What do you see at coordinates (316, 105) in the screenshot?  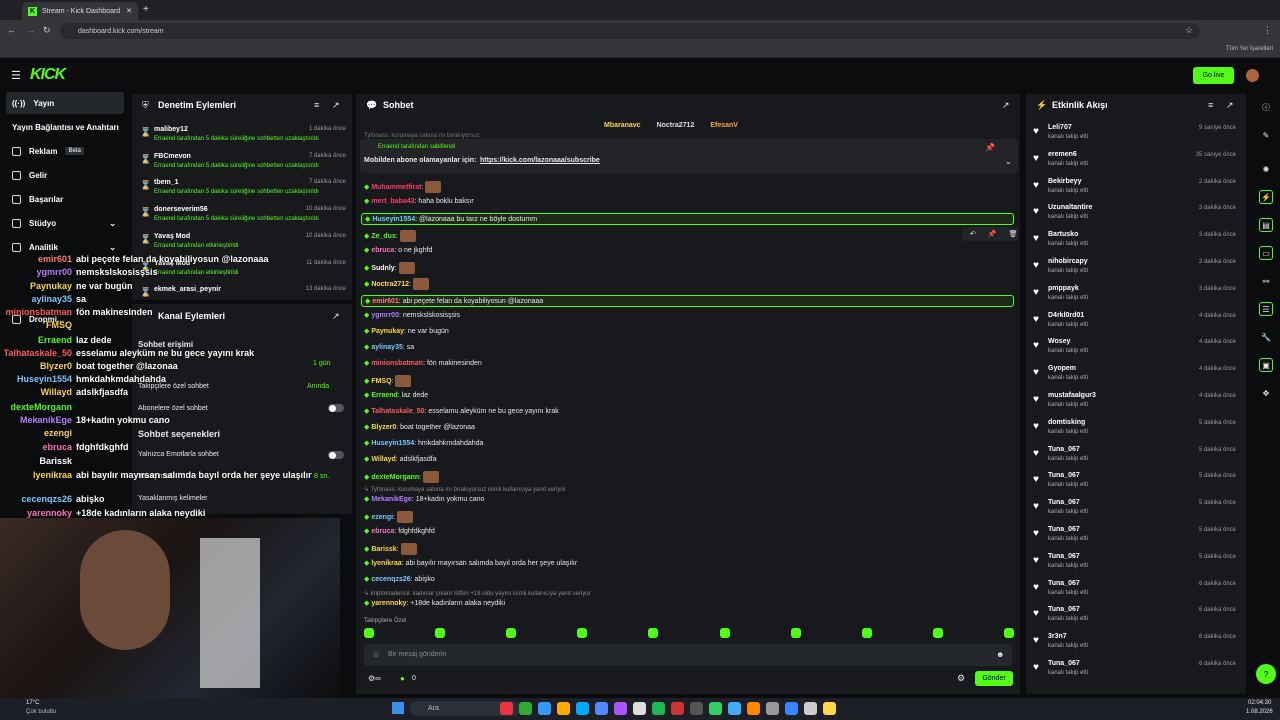 I see `filter-icon: ≡` at bounding box center [316, 105].